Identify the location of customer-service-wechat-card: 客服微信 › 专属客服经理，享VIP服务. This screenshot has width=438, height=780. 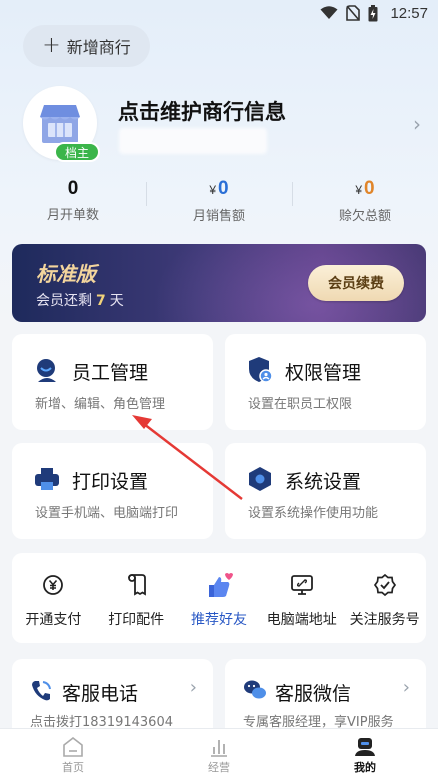
(325, 699).